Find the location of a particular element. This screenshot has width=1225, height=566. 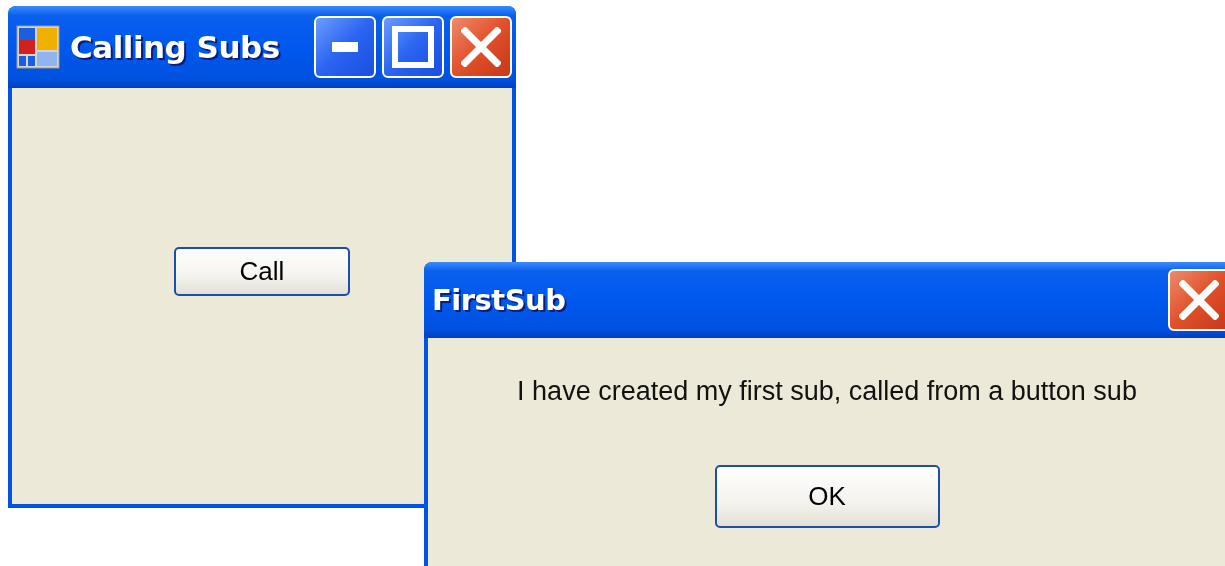

ok-button: OK is located at coordinates (827, 496).